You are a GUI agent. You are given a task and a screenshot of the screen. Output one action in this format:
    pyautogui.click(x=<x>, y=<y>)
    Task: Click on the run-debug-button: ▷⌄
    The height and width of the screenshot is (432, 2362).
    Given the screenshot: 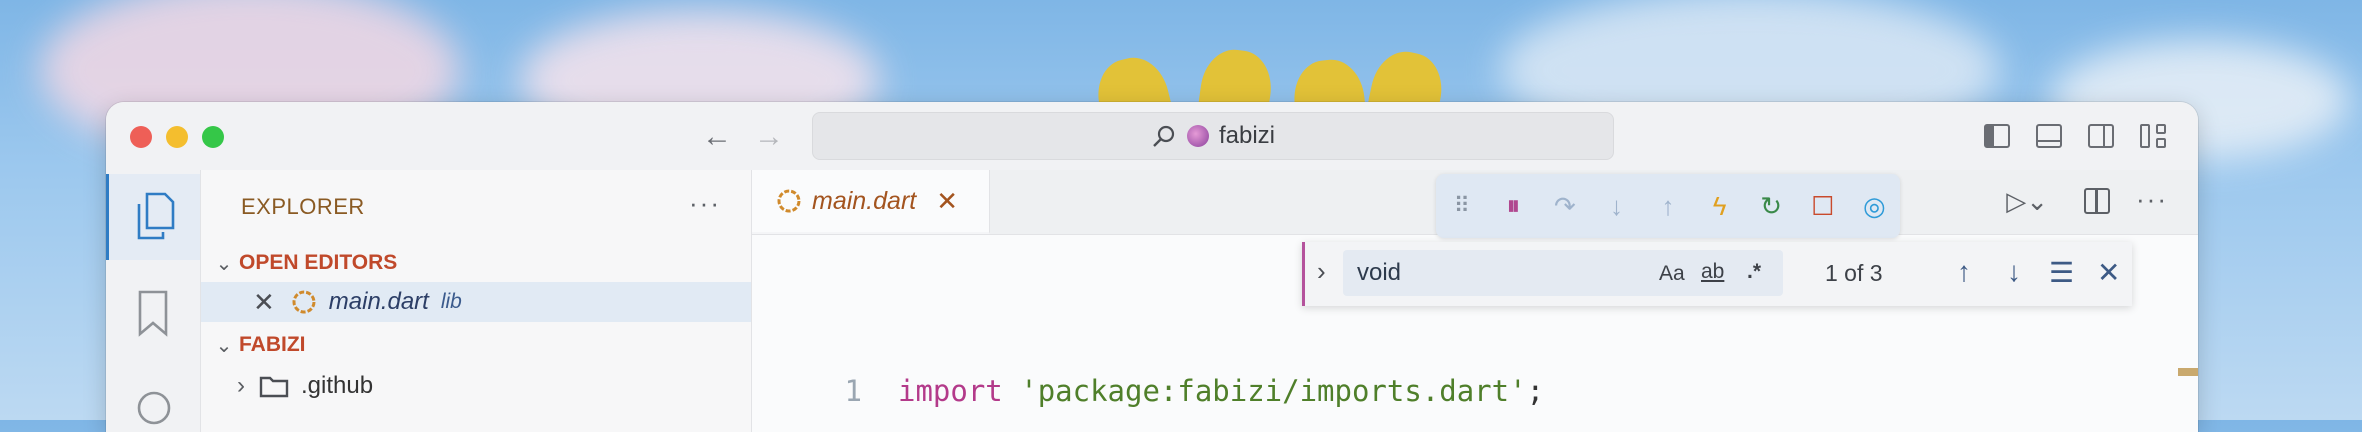 What is the action you would take?
    pyautogui.click(x=2027, y=201)
    